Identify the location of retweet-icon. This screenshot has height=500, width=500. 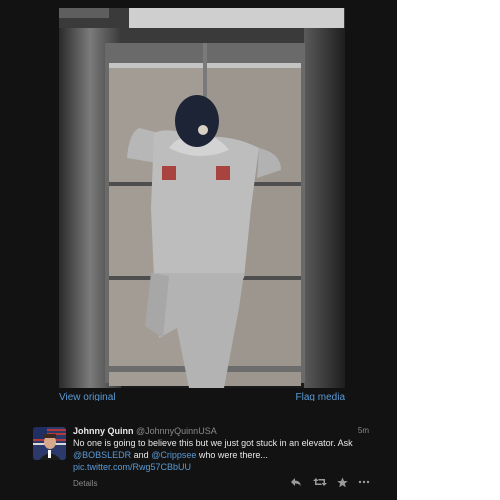
(320, 483).